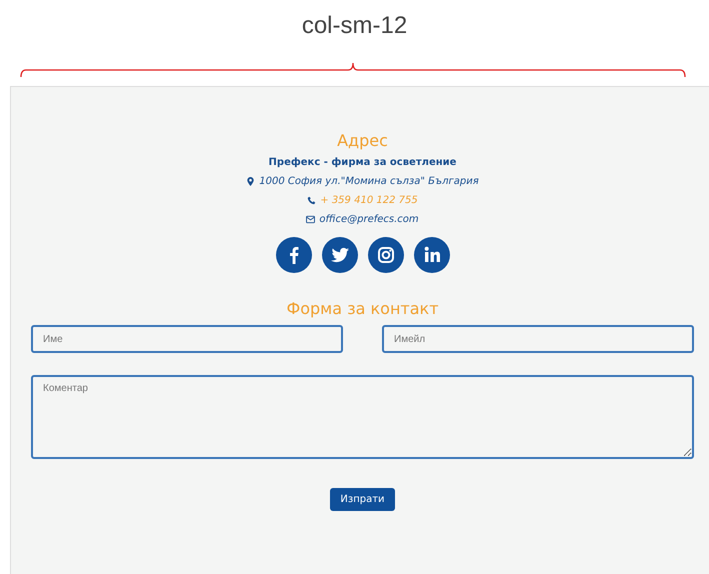 The image size is (709, 574). What do you see at coordinates (362, 309) in the screenshot?
I see `form-heading: Форма за контакт` at bounding box center [362, 309].